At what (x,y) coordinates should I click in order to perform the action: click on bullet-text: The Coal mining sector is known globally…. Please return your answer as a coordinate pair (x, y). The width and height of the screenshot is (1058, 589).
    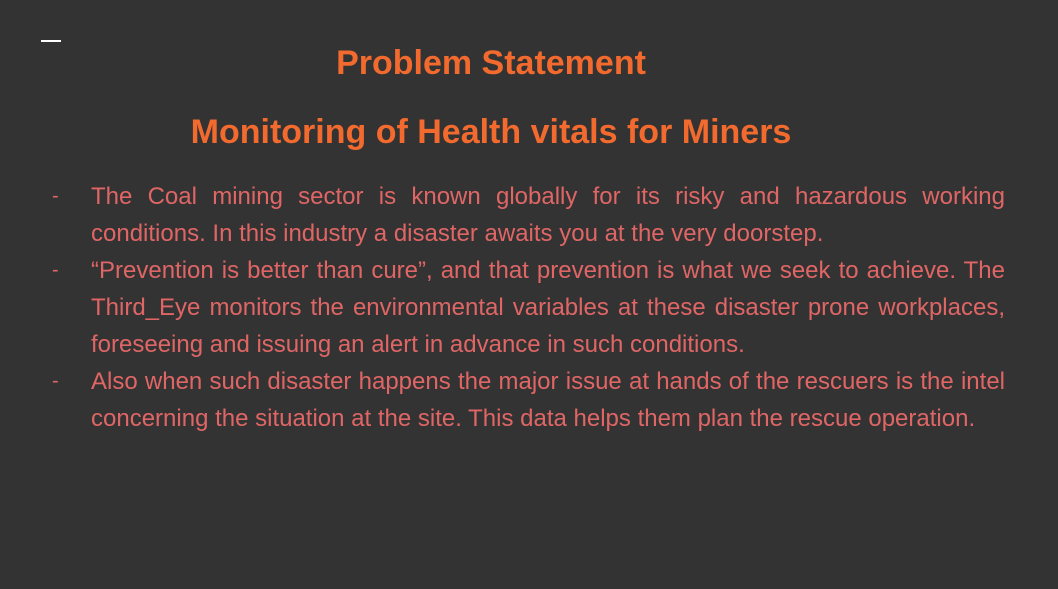
    Looking at the image, I should click on (548, 215).